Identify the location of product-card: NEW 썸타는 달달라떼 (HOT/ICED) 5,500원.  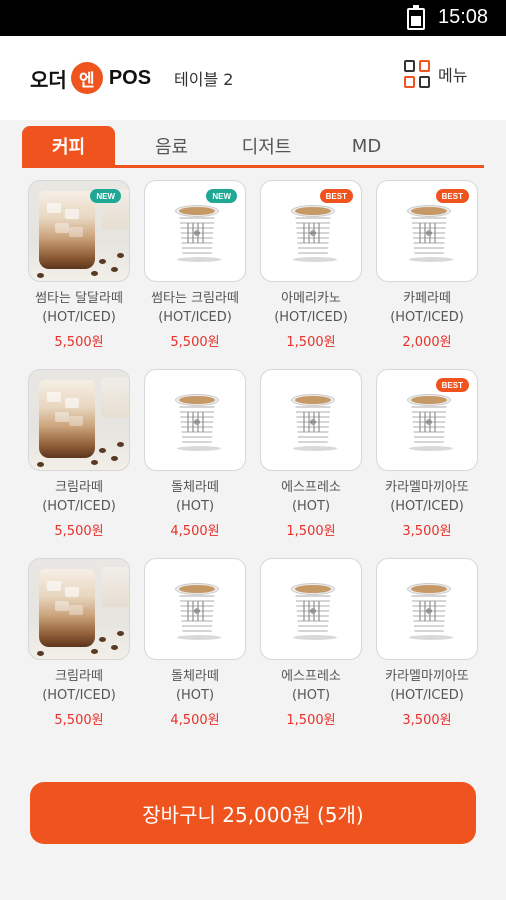
(79, 265).